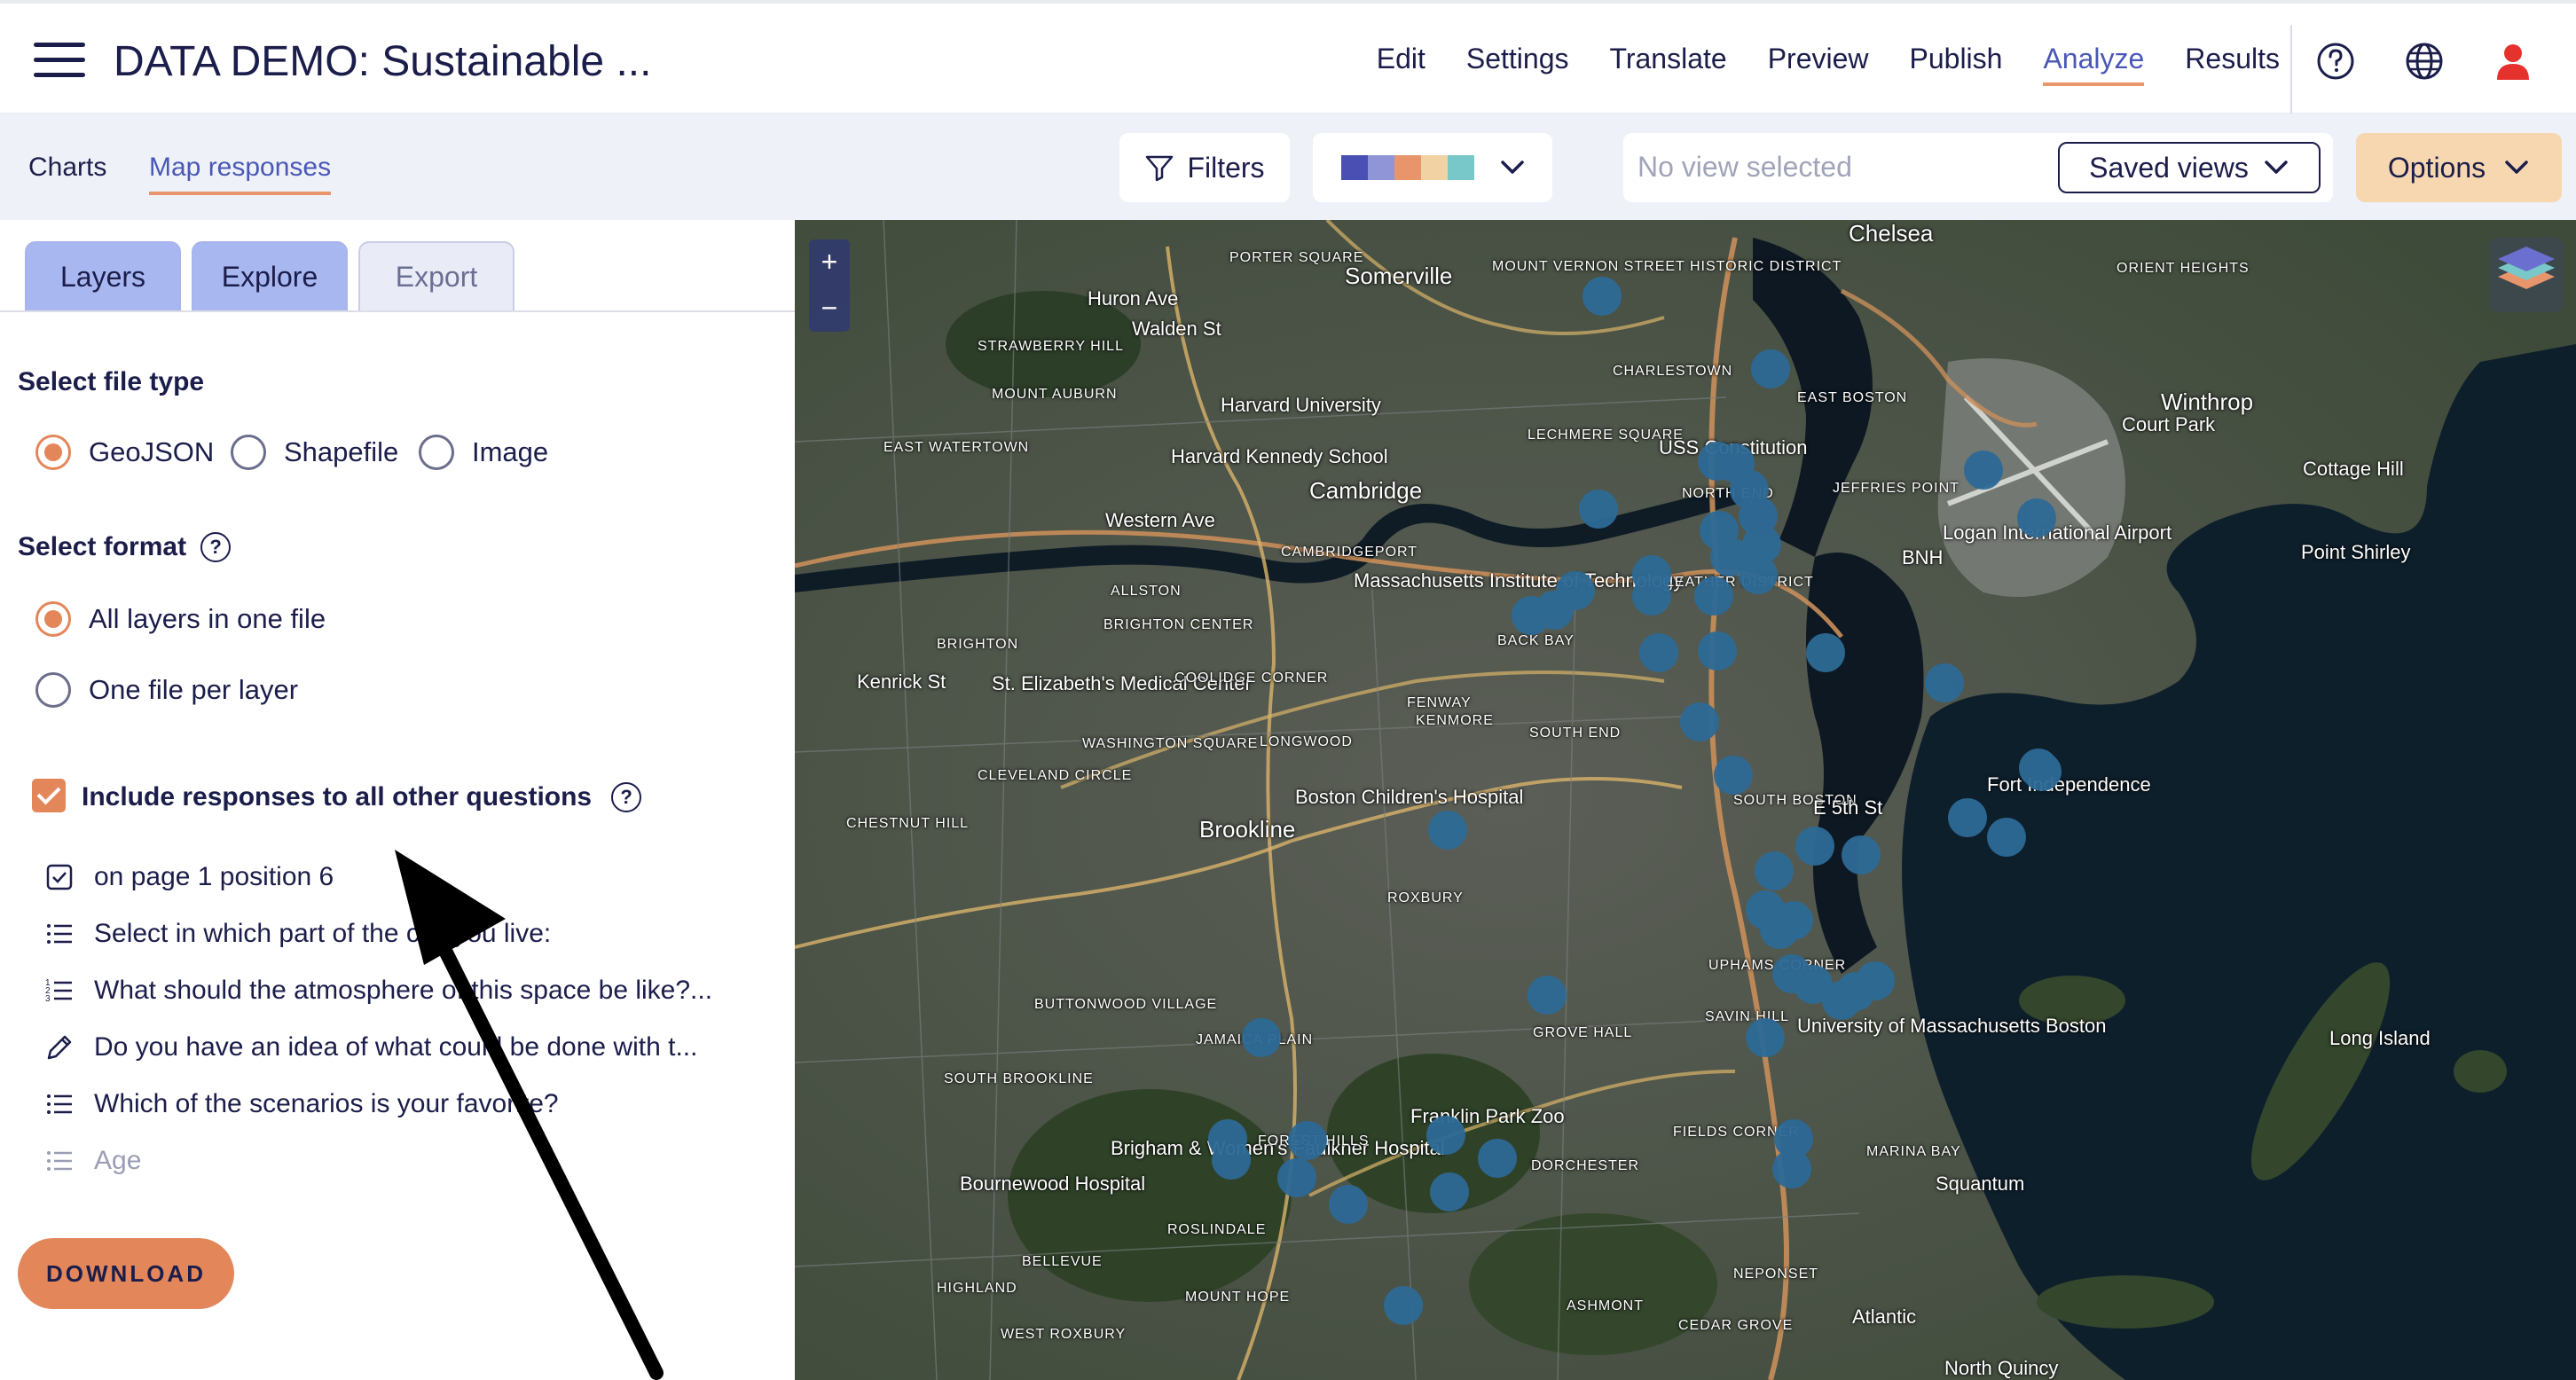  Describe the element at coordinates (207, 618) in the screenshot. I see `radio-label: All layers in one file` at that location.